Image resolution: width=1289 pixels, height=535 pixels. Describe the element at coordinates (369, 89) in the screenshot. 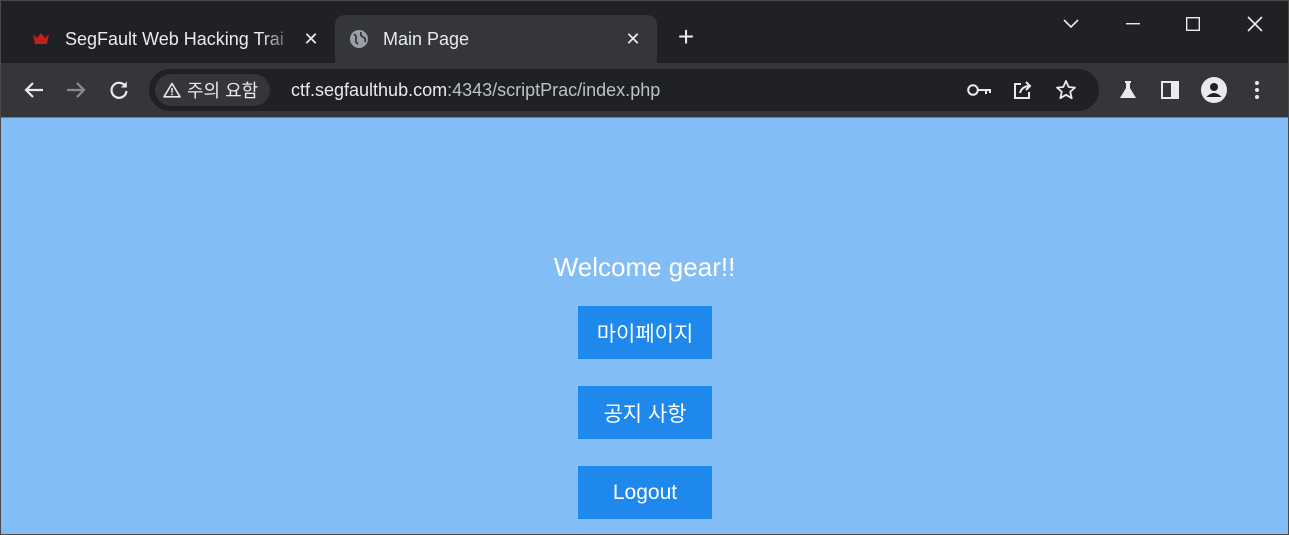

I see `url-host: ctf.segfaulthub.com` at that location.